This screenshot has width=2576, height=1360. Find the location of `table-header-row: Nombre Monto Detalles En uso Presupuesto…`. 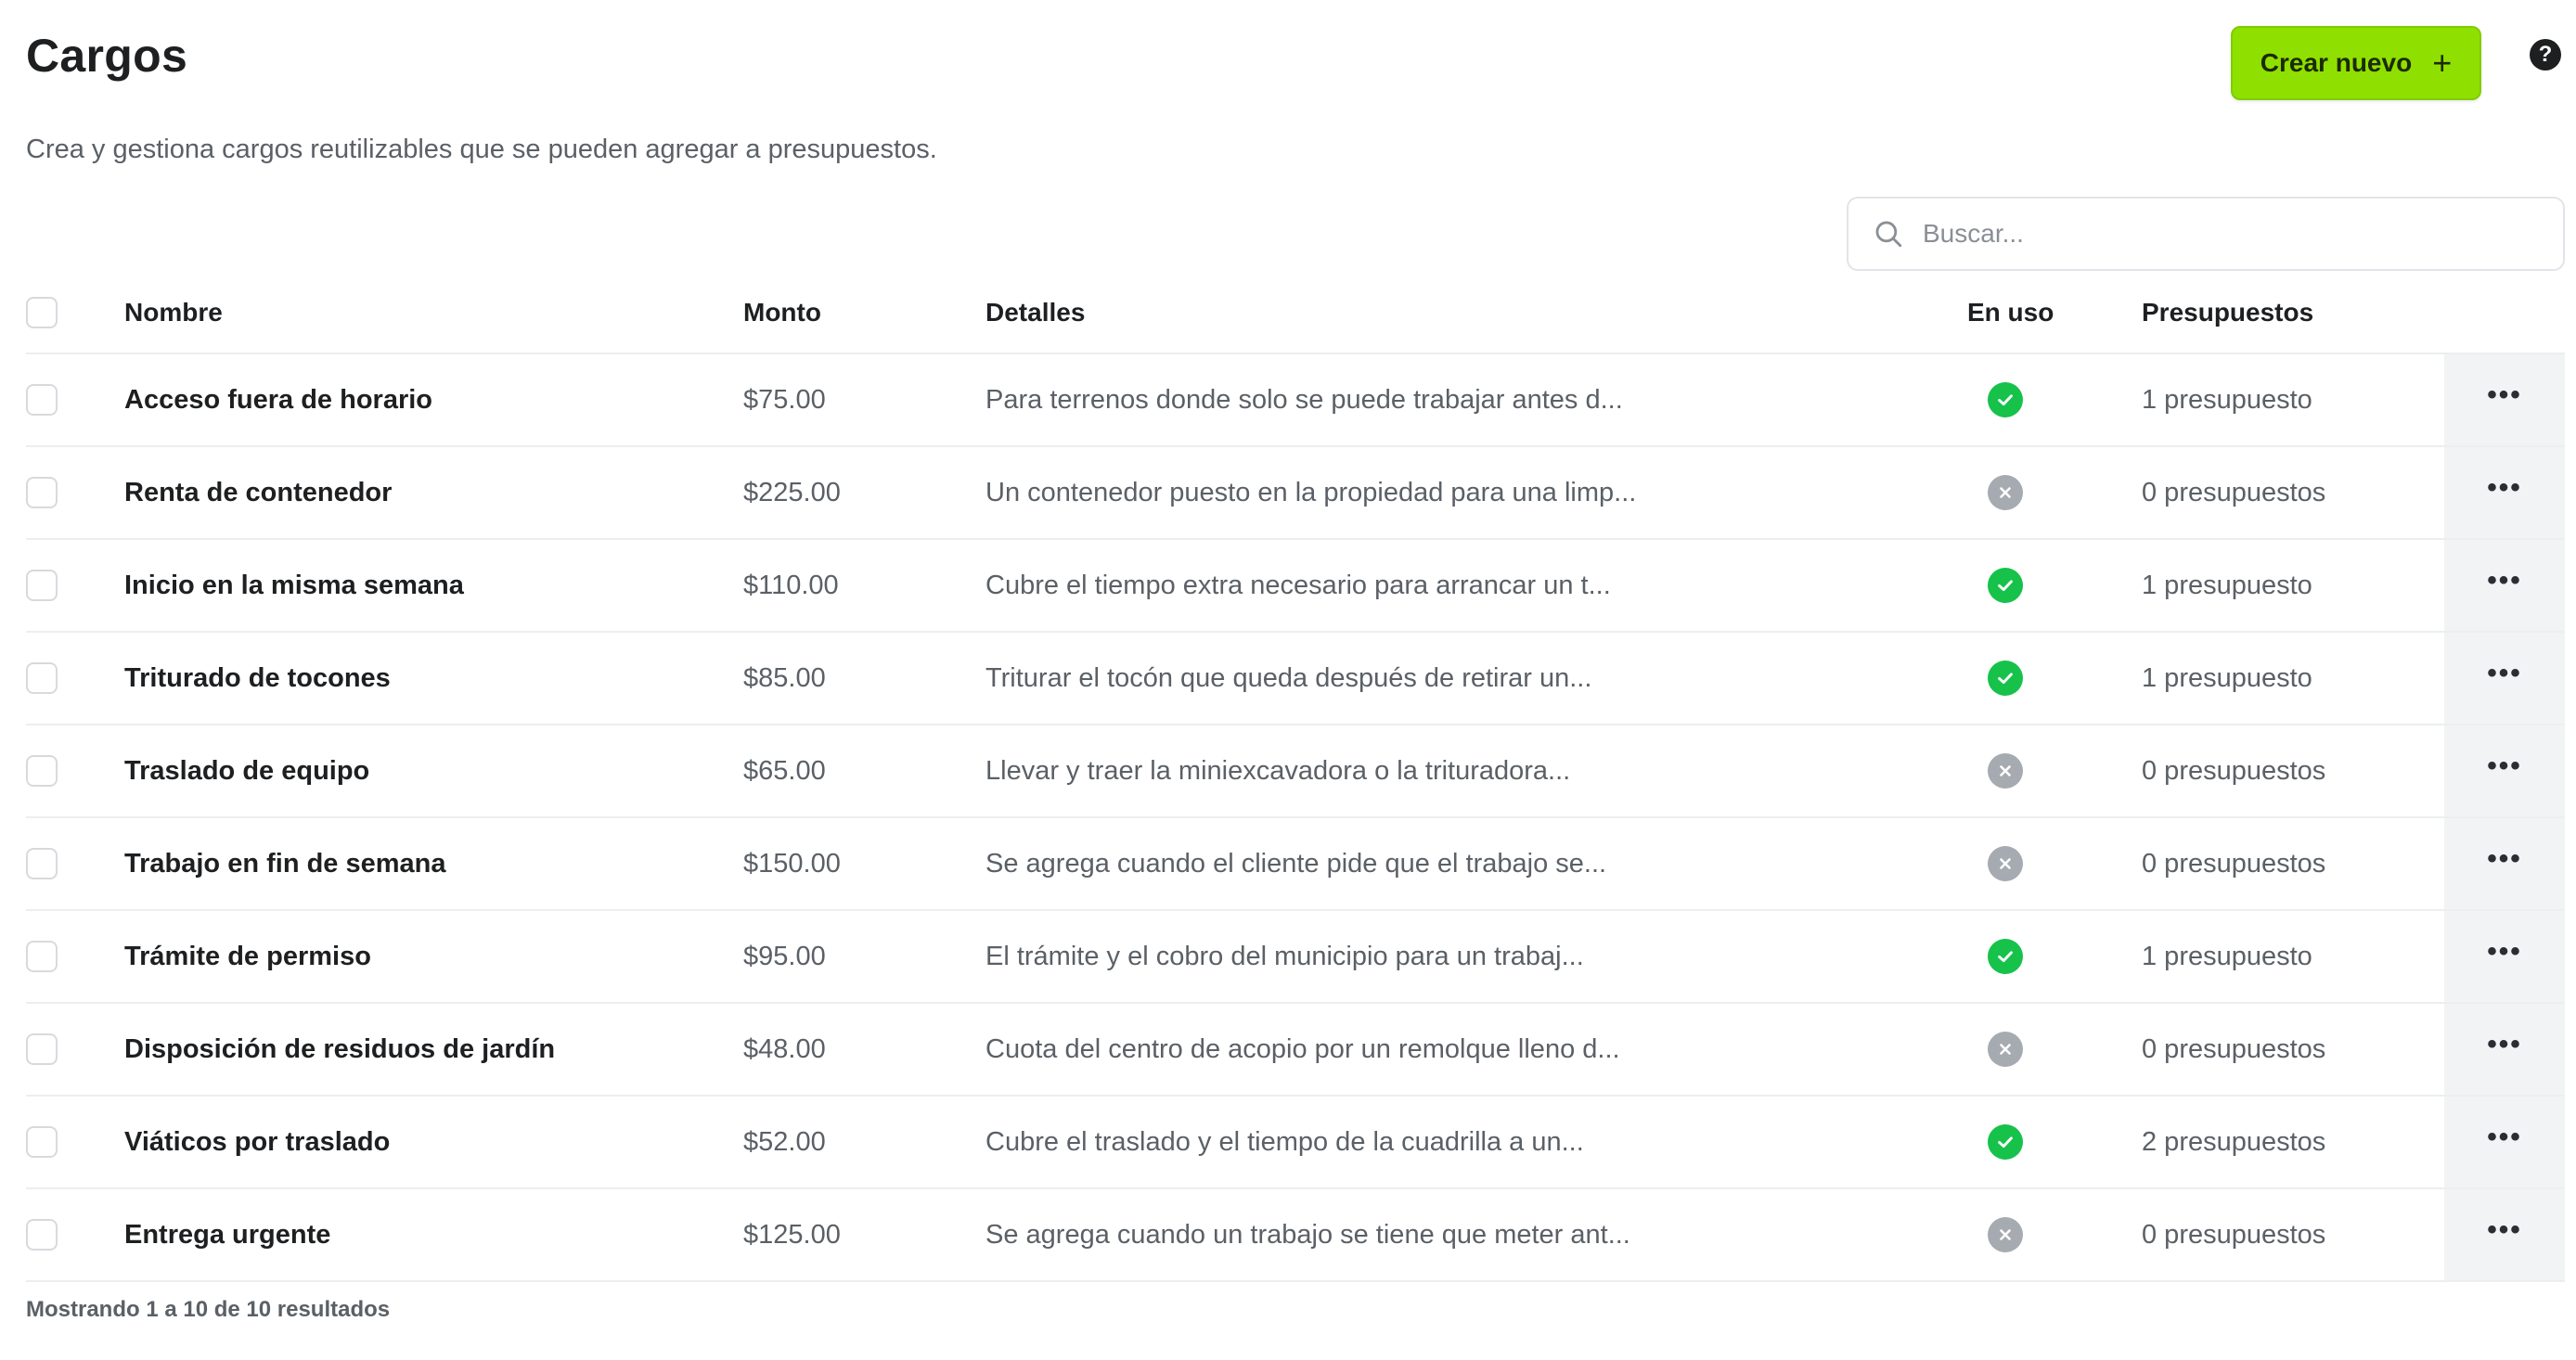

table-header-row: Nombre Monto Detalles En uso Presupuesto… is located at coordinates (1296, 313).